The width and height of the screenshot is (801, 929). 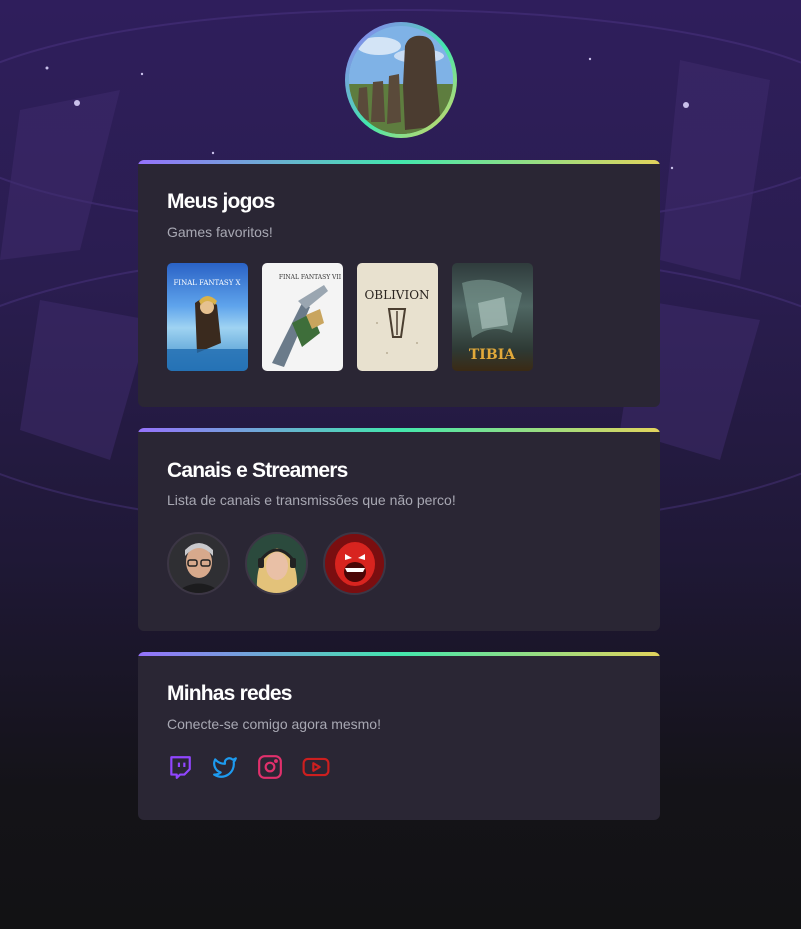 I want to click on twitter-icon, so click(x=225, y=767).